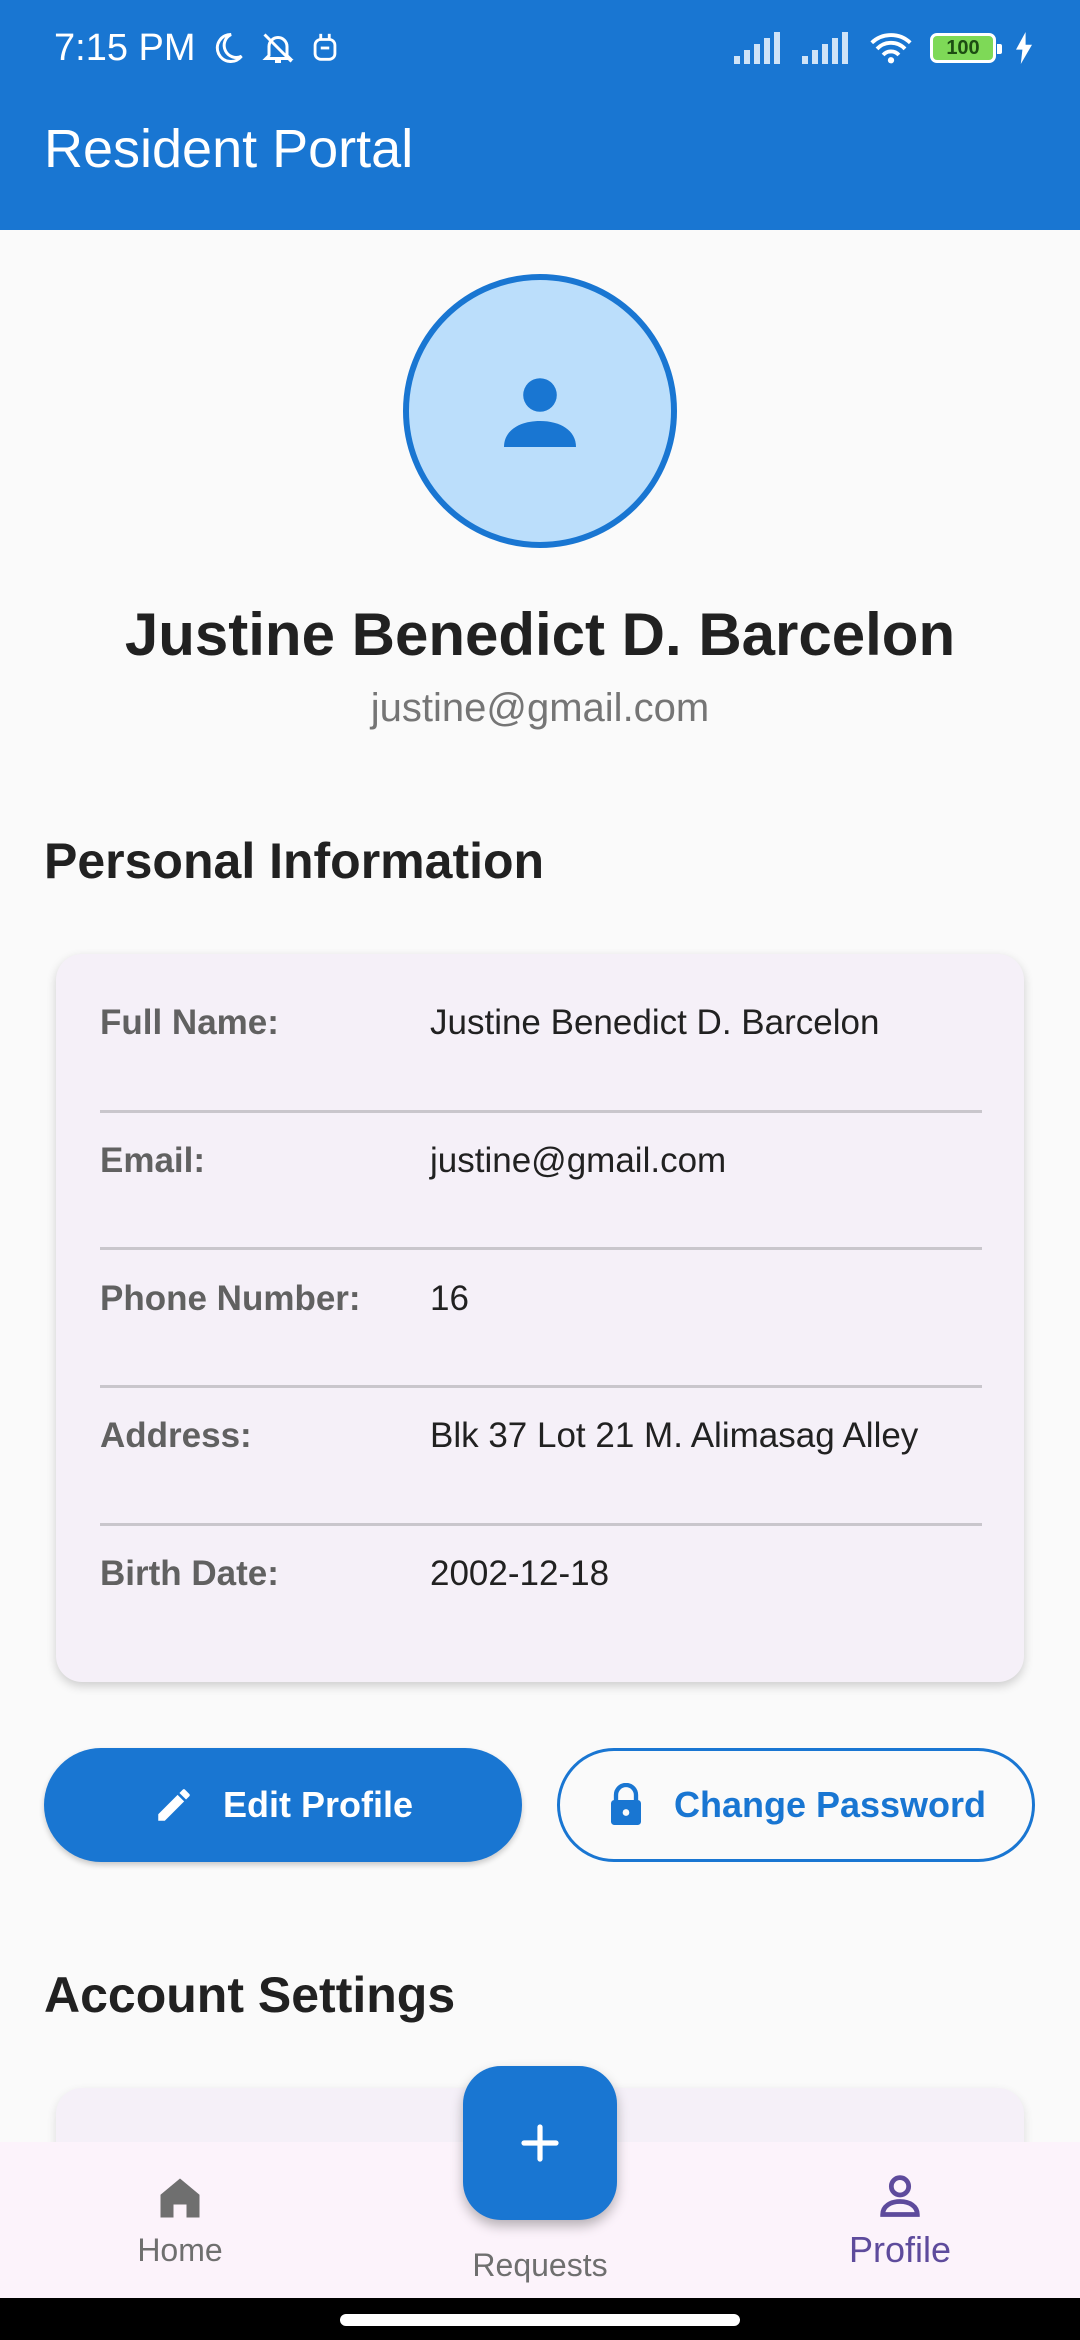  I want to click on personal-info-heading: Personal Information, so click(294, 861).